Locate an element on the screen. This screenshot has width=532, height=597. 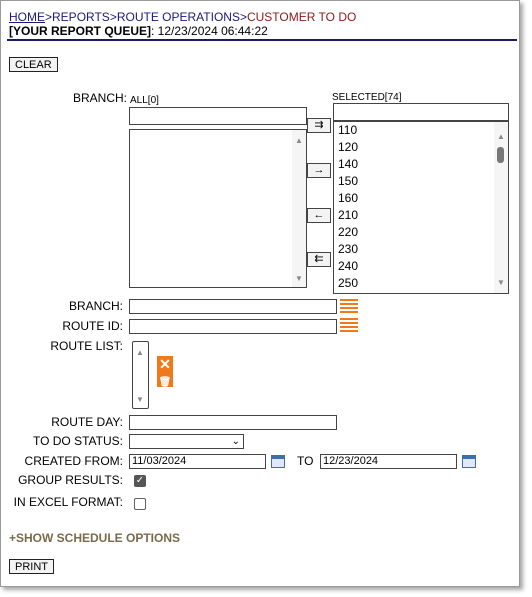
selected-list-label: SELECTED[74] is located at coordinates (367, 97).